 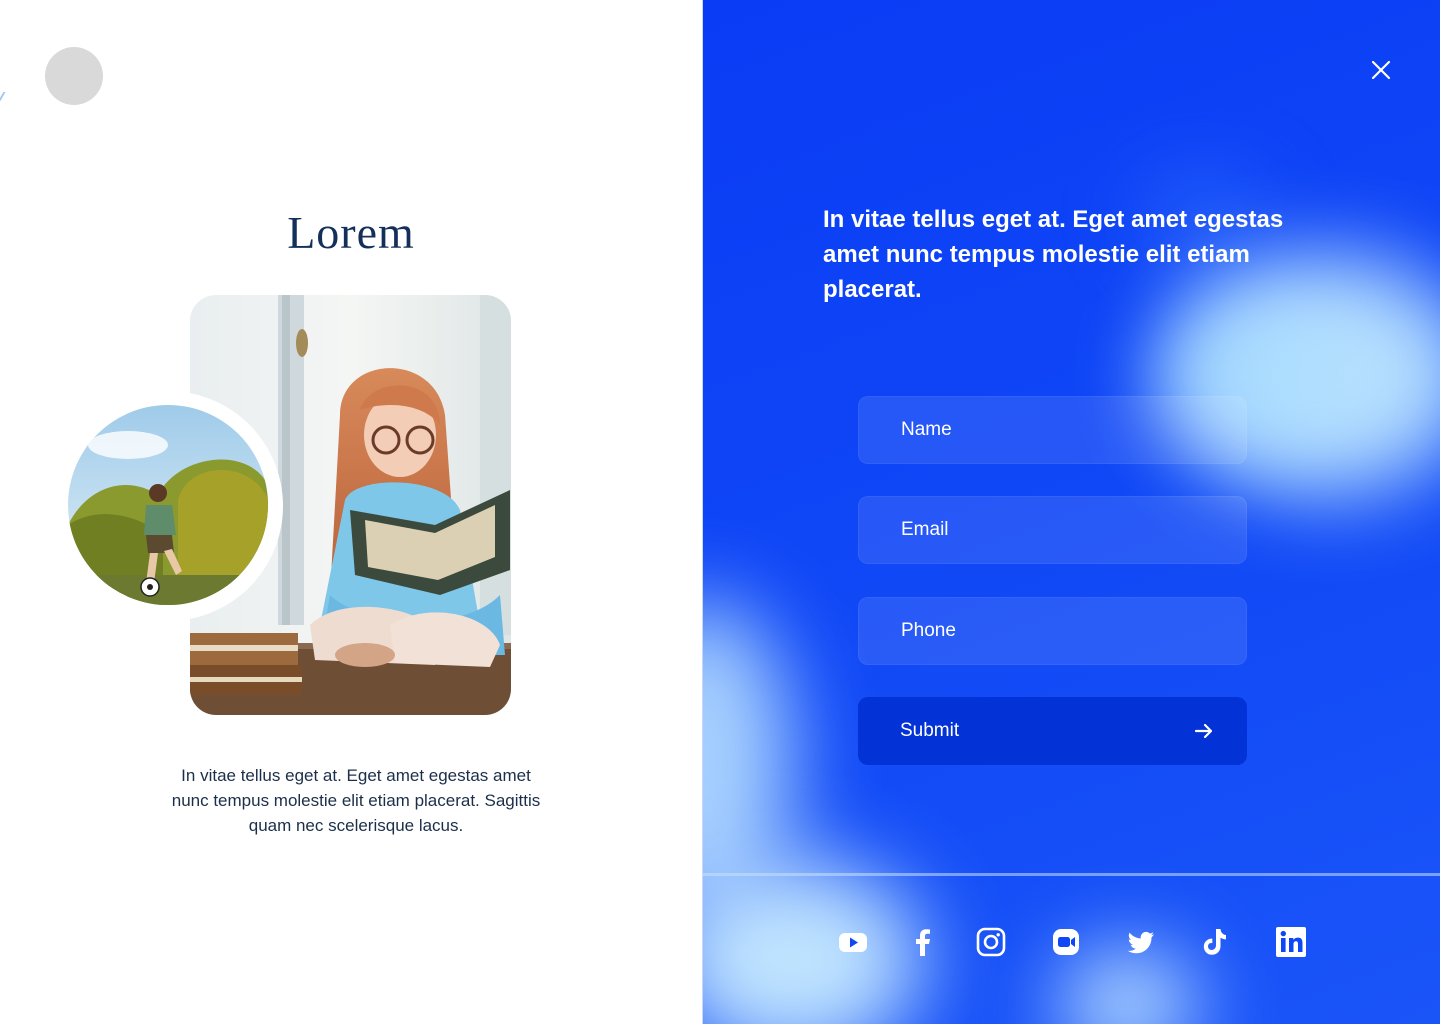 I want to click on instagram-icon, so click(x=991, y=942).